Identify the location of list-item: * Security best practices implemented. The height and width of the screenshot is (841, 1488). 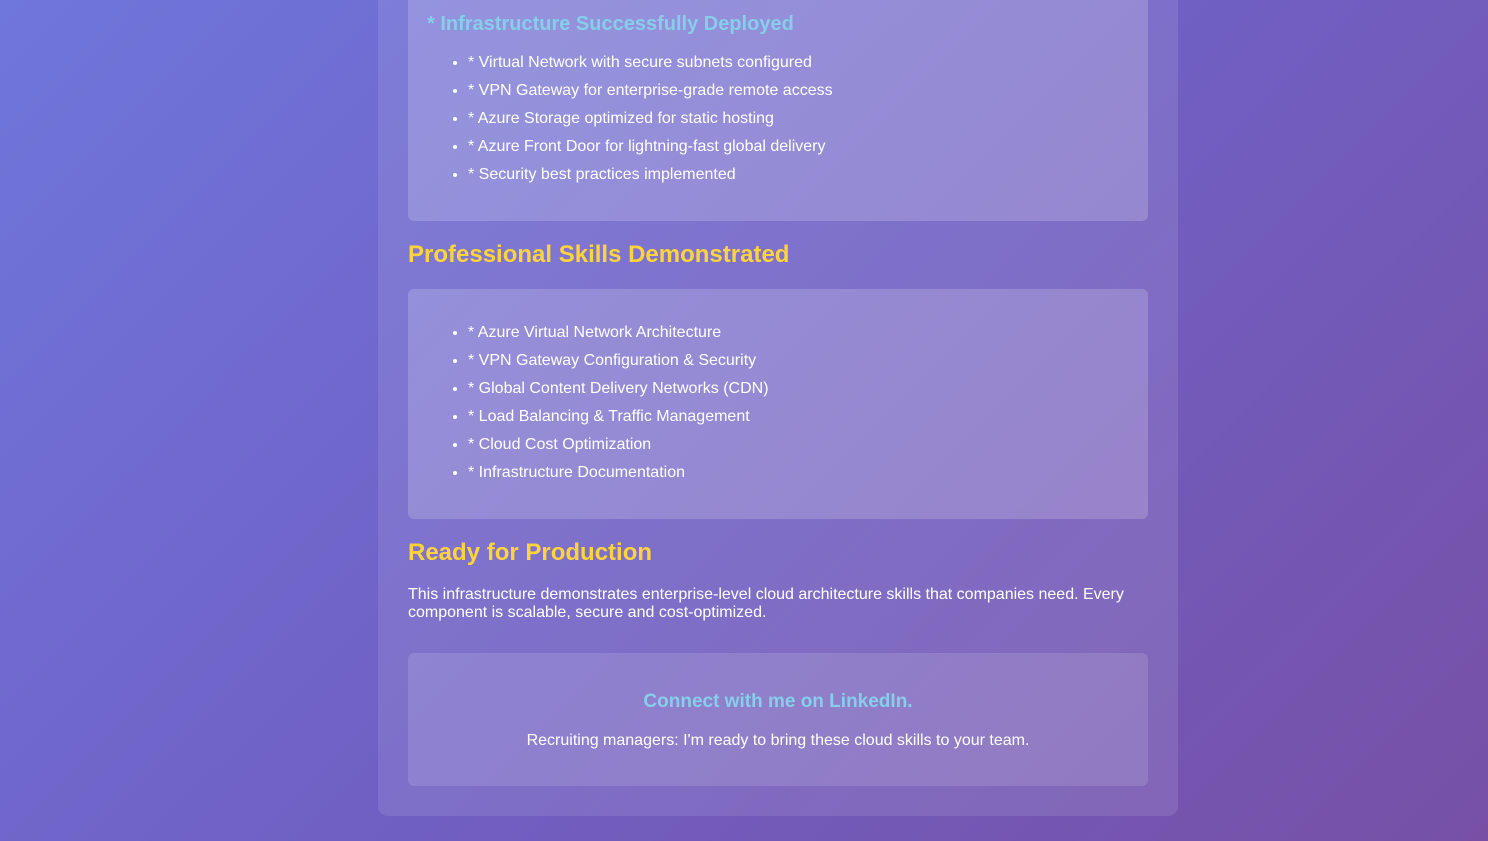
(650, 175).